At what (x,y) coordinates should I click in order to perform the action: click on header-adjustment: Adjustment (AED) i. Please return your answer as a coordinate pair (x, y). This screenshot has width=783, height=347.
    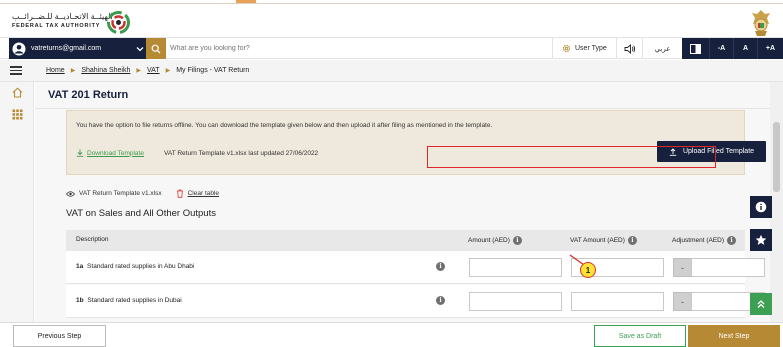
    Looking at the image, I should click on (704, 240).